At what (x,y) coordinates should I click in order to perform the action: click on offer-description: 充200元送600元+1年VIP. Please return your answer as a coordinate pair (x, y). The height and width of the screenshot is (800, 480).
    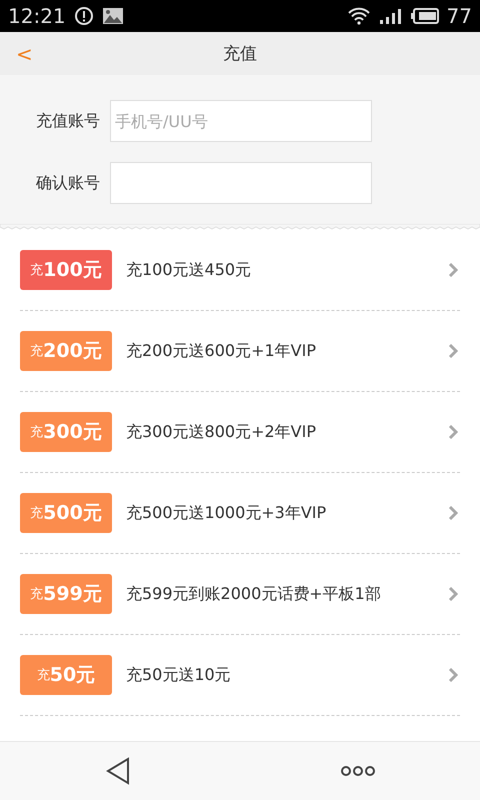
    Looking at the image, I should click on (221, 351).